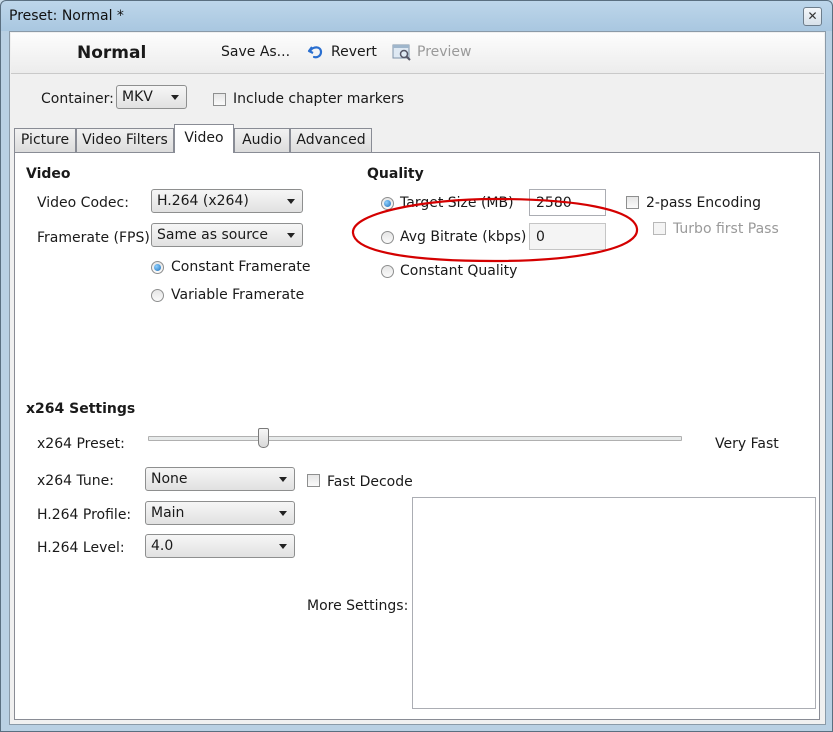 Image resolution: width=833 pixels, height=732 pixels. Describe the element at coordinates (241, 267) in the screenshot. I see `constant-framerate-label: Constant Framerate` at that location.